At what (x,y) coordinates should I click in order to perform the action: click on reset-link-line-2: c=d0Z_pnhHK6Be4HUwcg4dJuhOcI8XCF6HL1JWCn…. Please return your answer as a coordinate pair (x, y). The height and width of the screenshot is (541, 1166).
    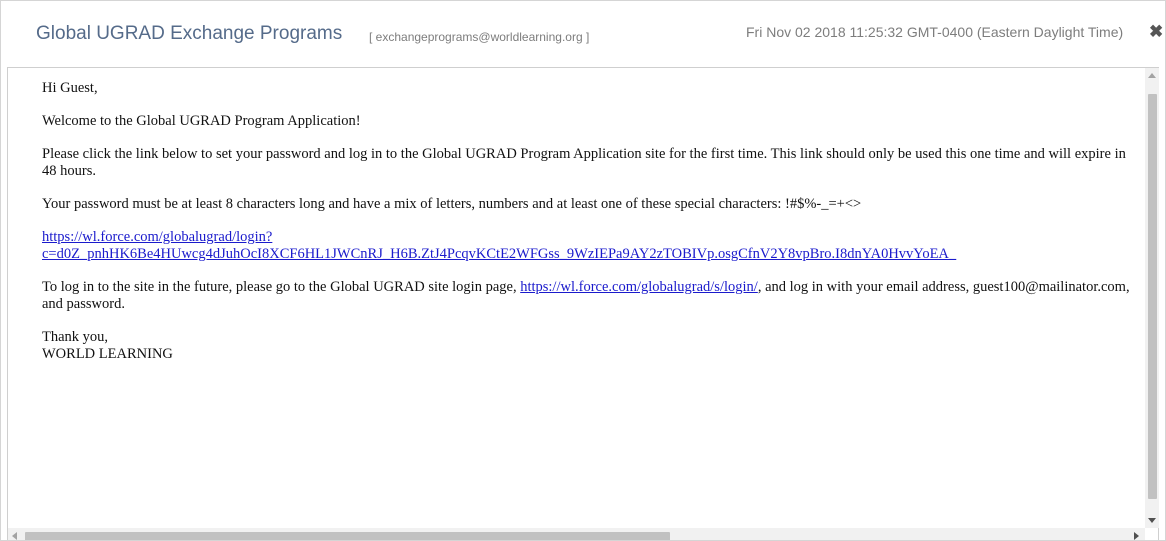
    Looking at the image, I should click on (499, 254).